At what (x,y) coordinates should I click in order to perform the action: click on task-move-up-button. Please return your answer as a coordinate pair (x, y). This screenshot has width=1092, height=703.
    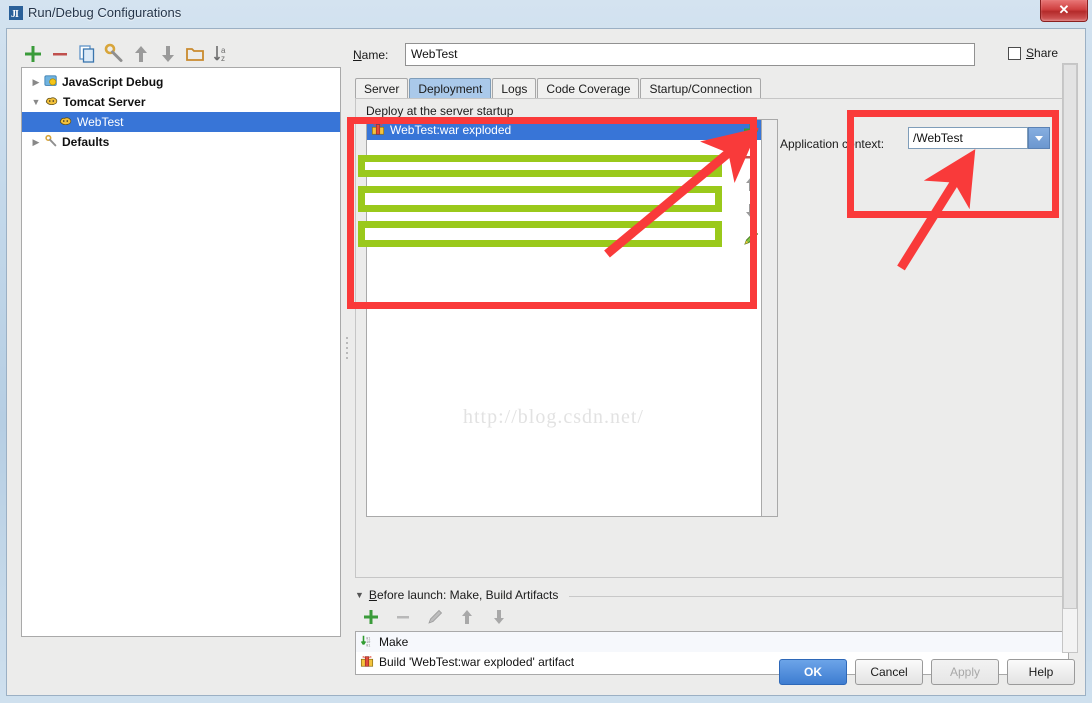
    Looking at the image, I should click on (469, 619).